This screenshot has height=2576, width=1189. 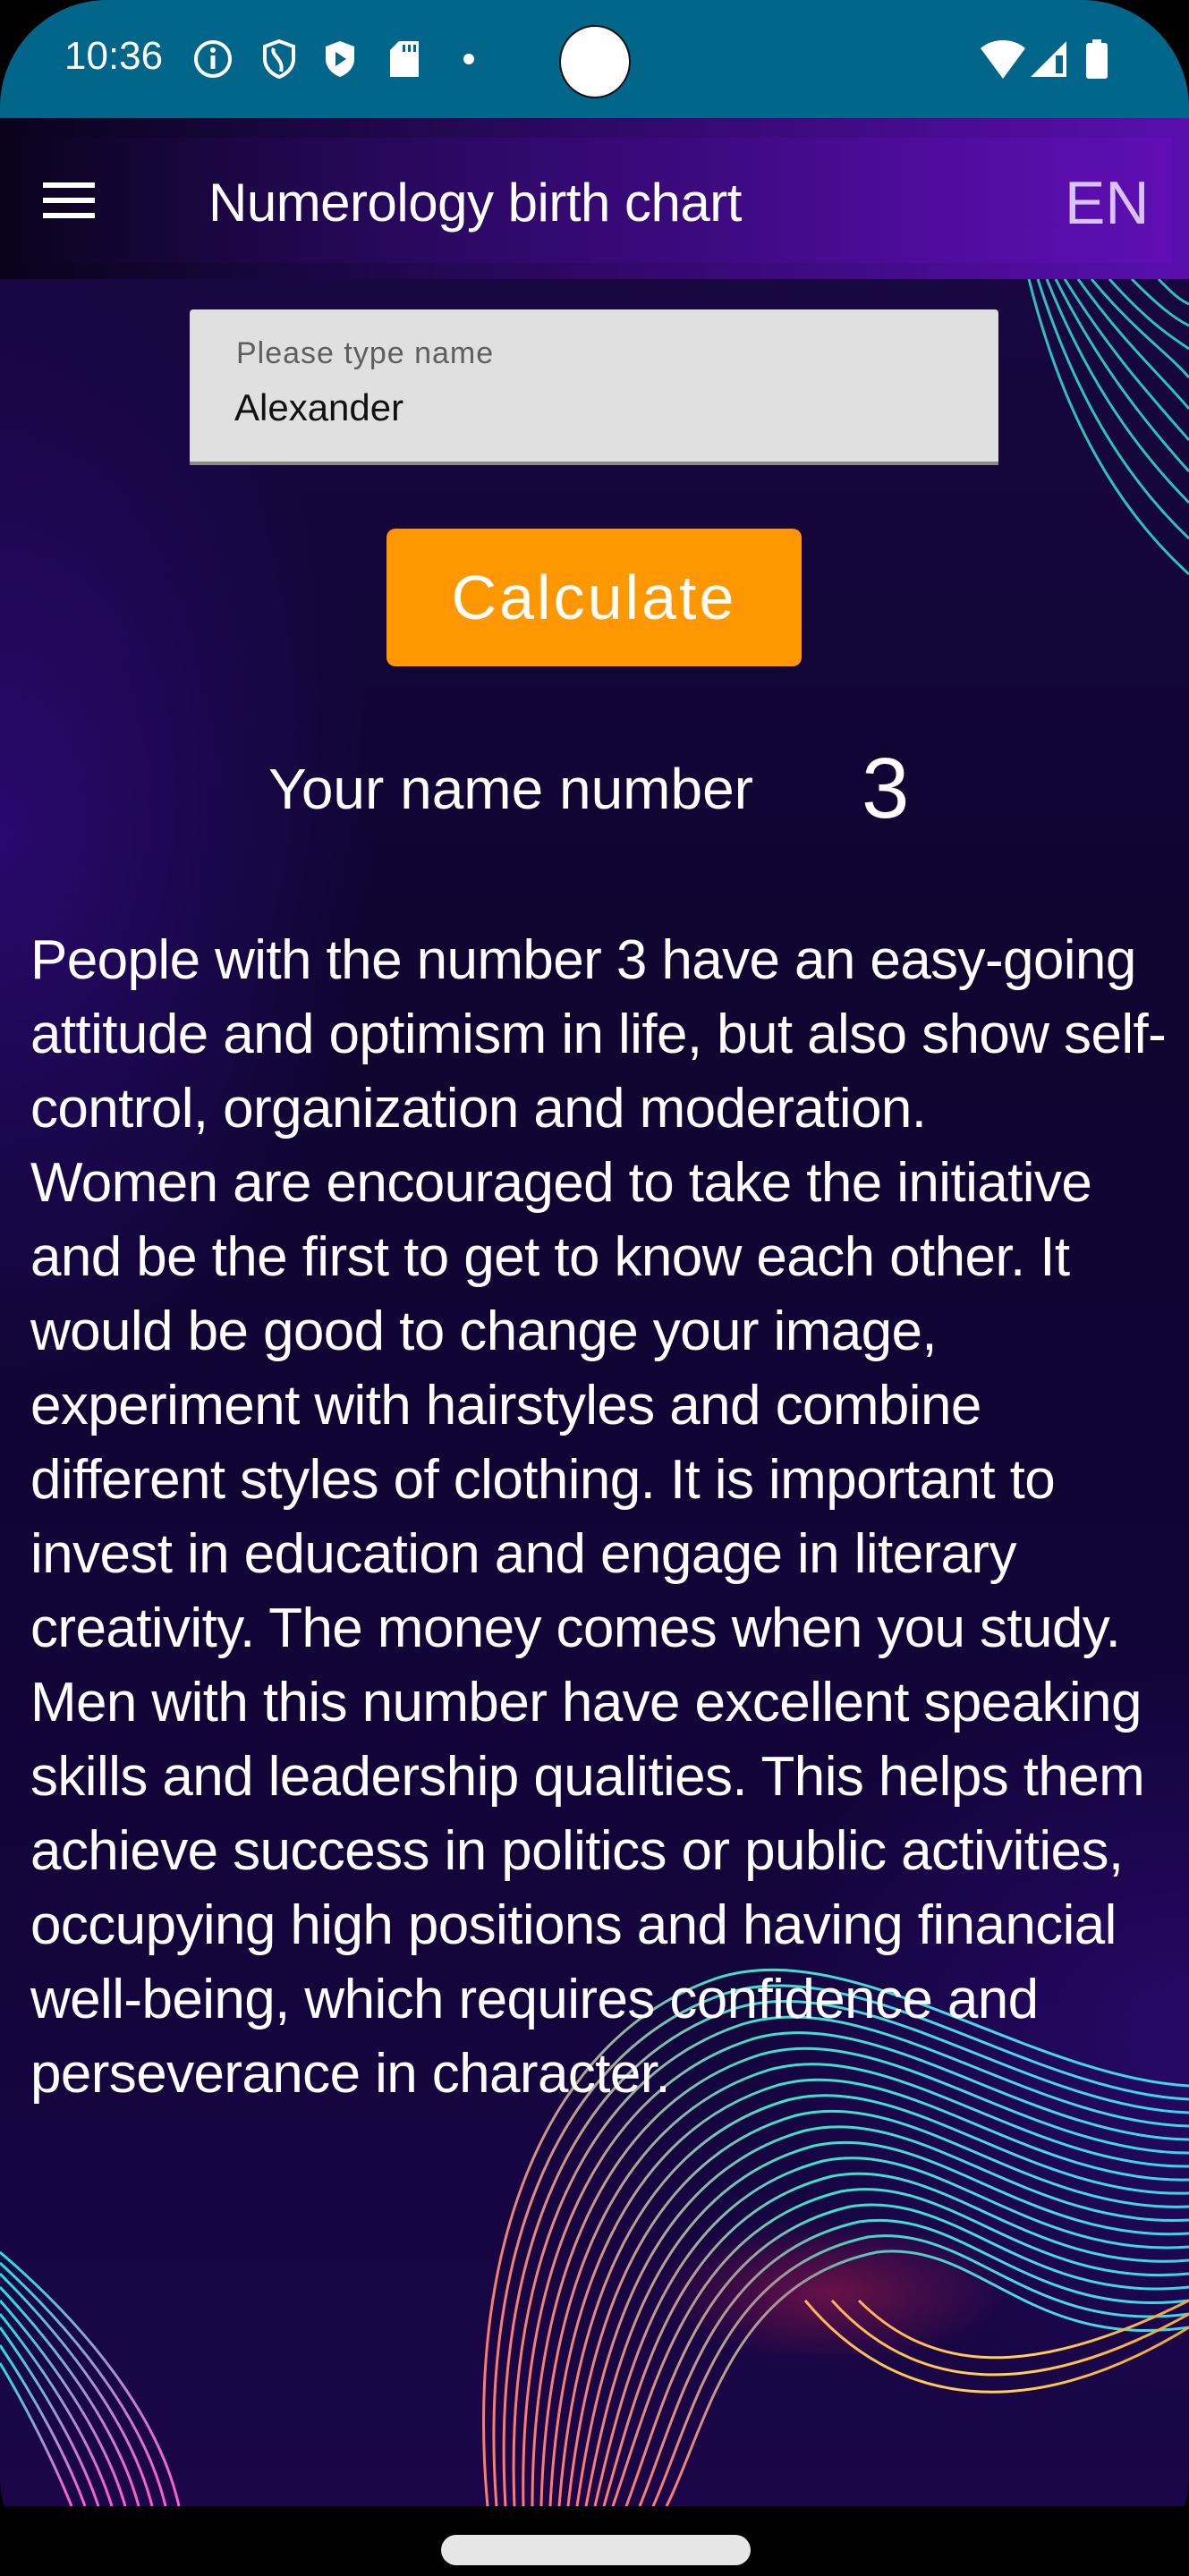 What do you see at coordinates (832, 2291) in the screenshot?
I see `glow-accent` at bounding box center [832, 2291].